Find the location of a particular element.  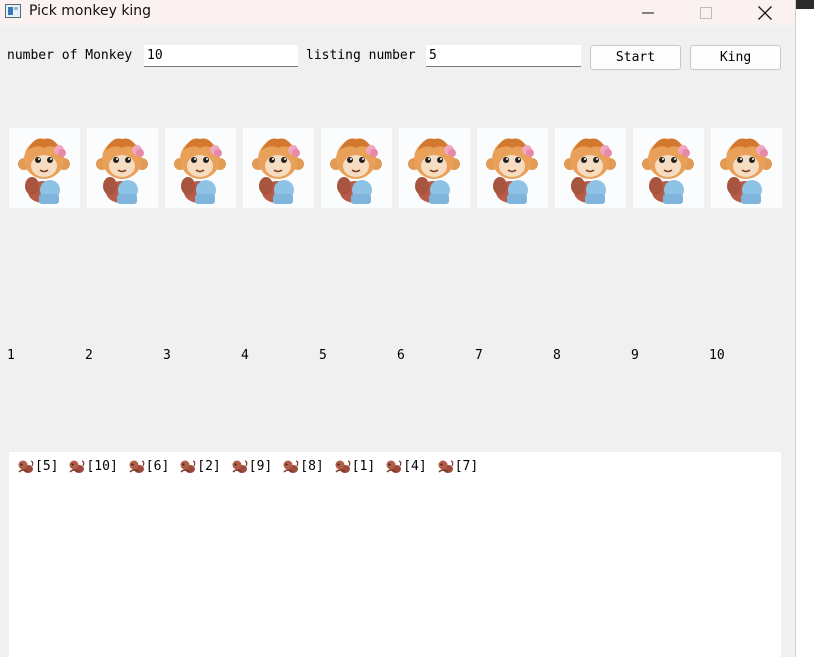

king-button: King is located at coordinates (735, 57).